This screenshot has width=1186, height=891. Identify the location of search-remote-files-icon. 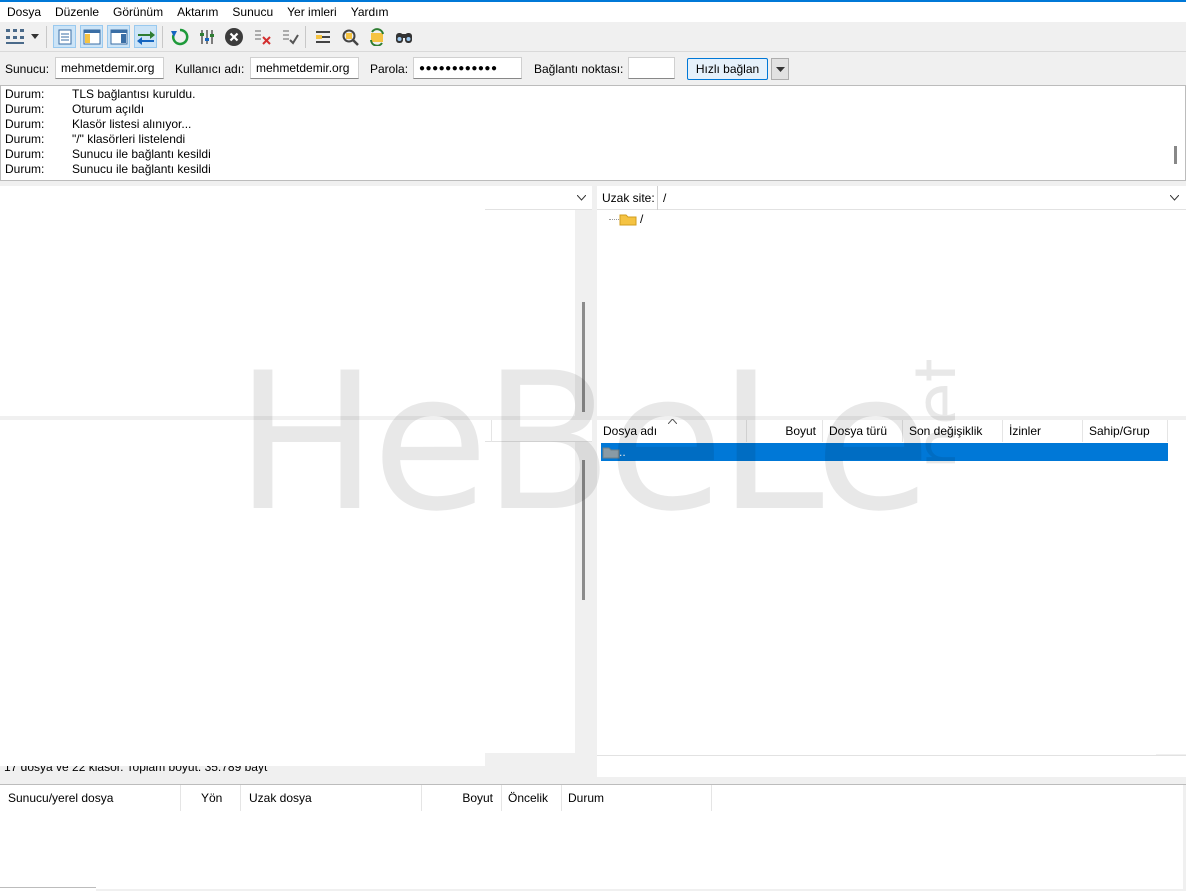
(403, 36).